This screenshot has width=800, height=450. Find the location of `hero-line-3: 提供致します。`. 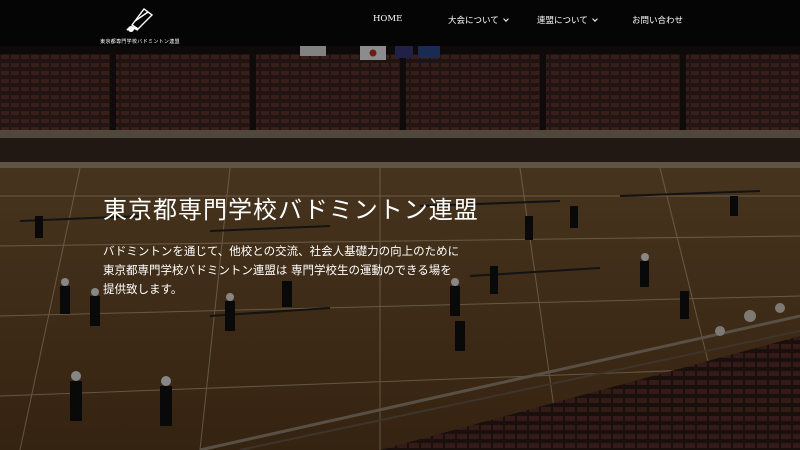

hero-line-3: 提供致します。 is located at coordinates (143, 289).